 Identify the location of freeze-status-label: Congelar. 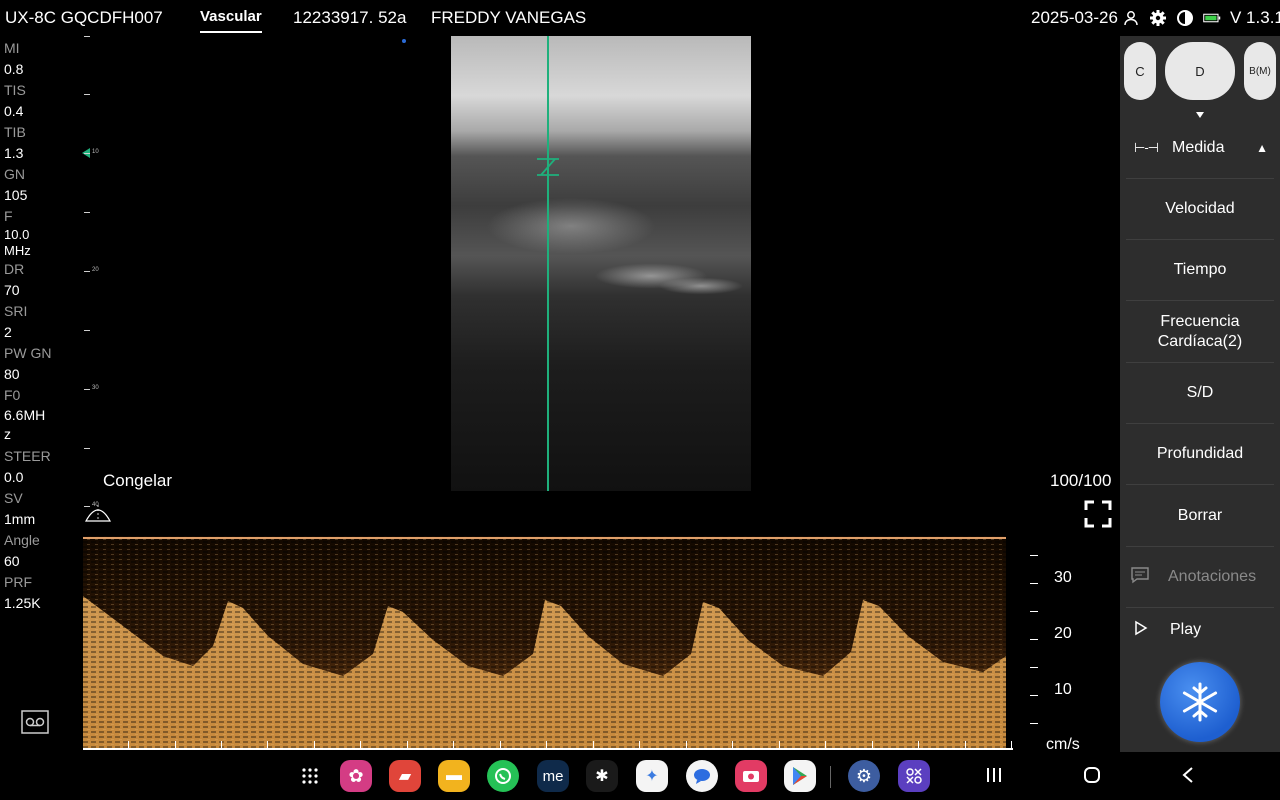
(137, 480).